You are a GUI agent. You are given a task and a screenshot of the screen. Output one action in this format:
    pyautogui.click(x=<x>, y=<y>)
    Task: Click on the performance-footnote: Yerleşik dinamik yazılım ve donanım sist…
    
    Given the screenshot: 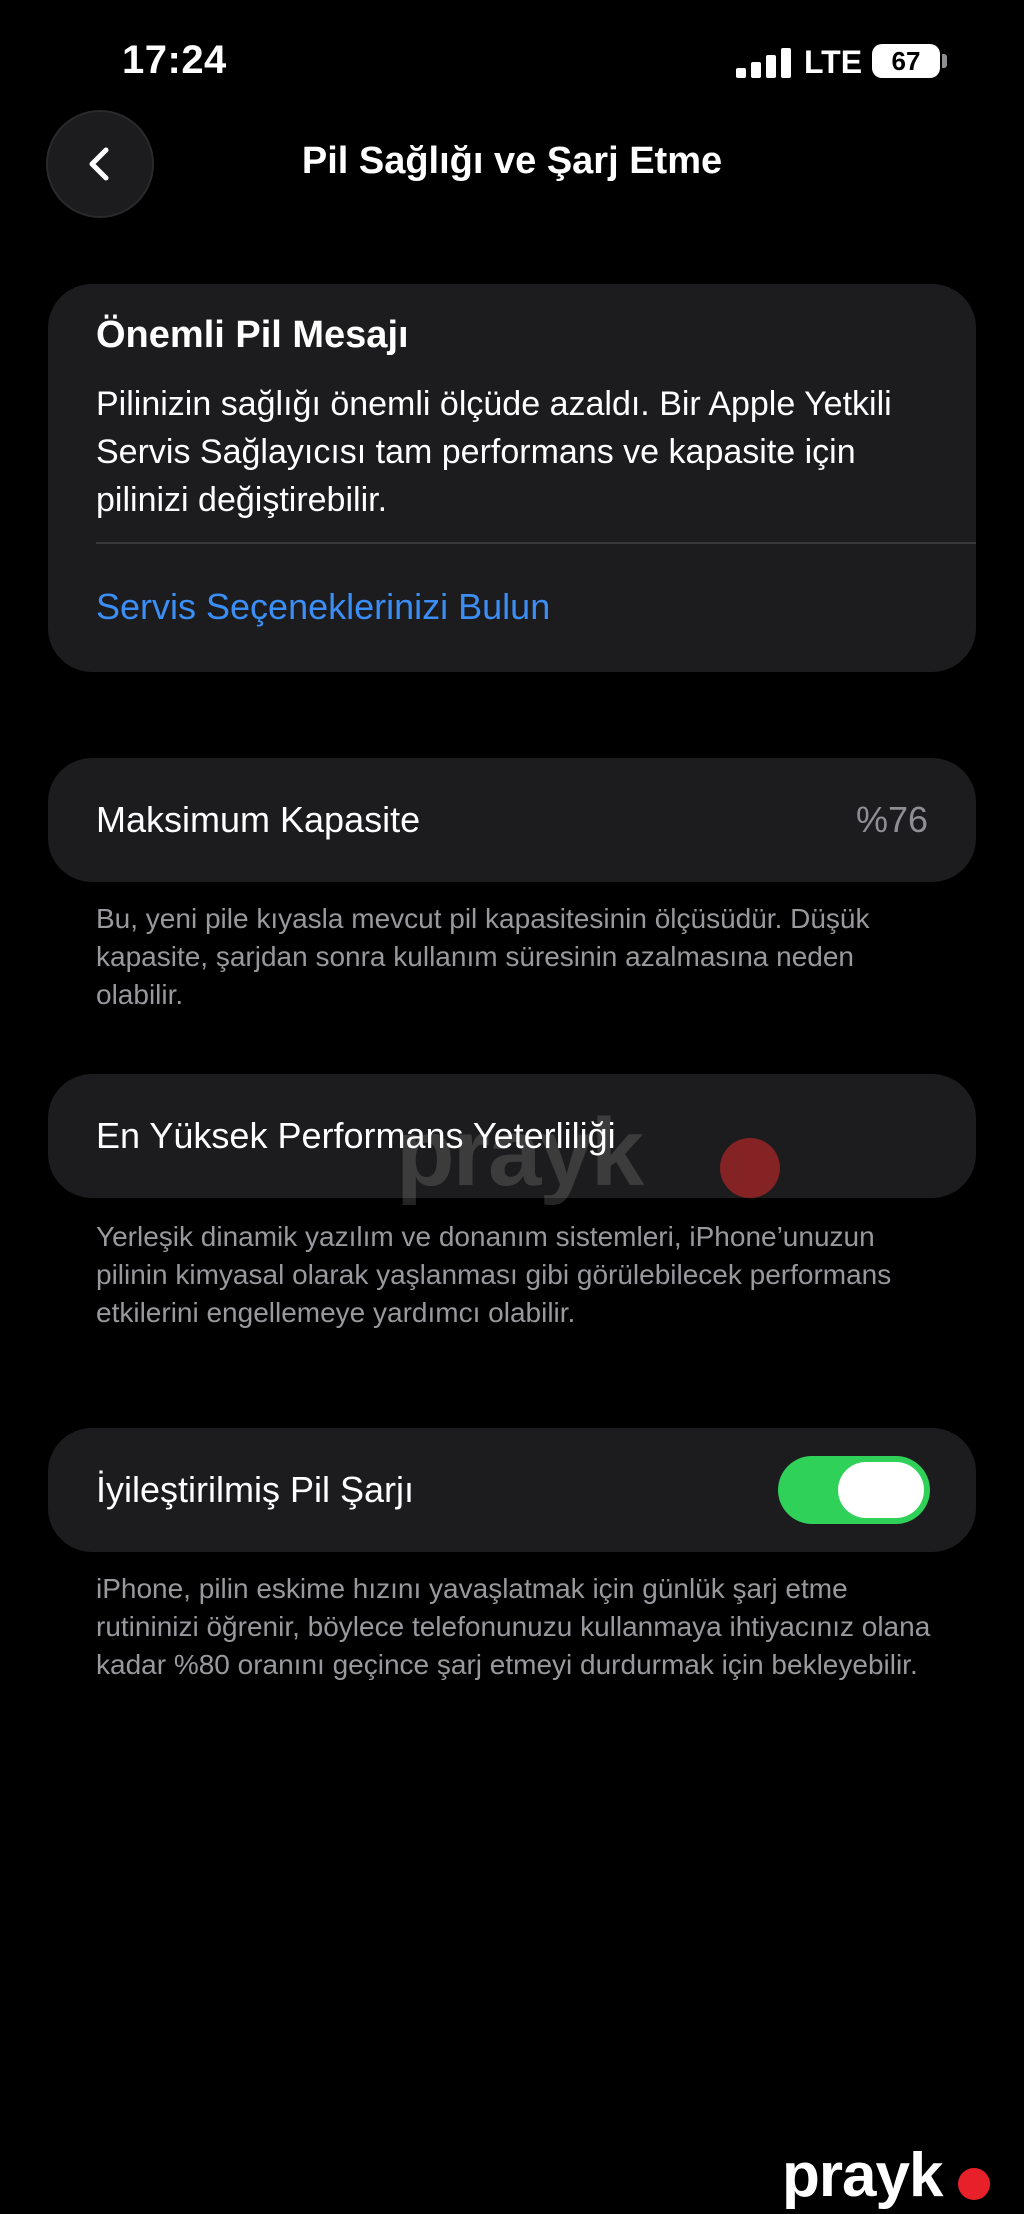 What is the action you would take?
    pyautogui.click(x=494, y=1274)
    